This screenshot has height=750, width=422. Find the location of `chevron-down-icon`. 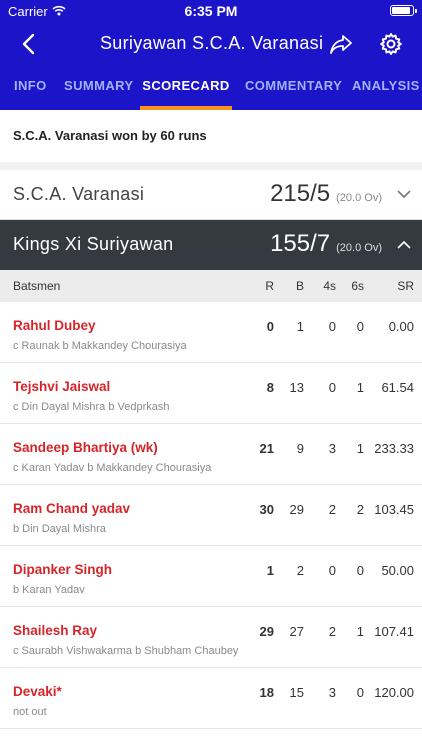

chevron-down-icon is located at coordinates (404, 194).